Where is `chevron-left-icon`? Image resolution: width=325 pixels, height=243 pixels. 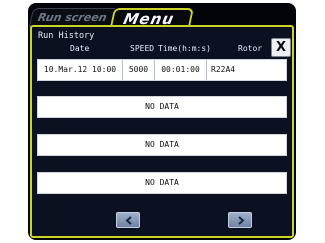 chevron-left-icon is located at coordinates (128, 220).